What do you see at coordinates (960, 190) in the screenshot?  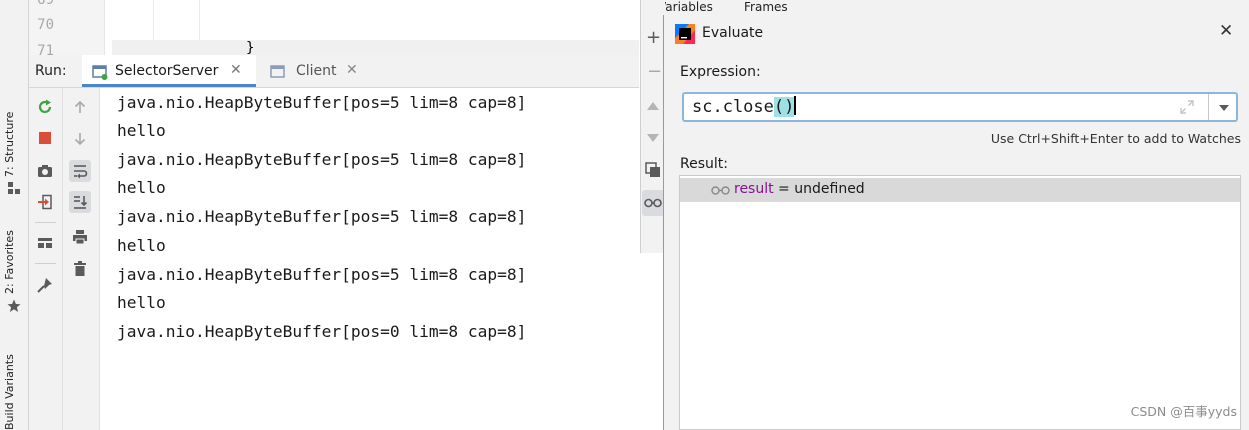 I see `result-row: result = undefined` at bounding box center [960, 190].